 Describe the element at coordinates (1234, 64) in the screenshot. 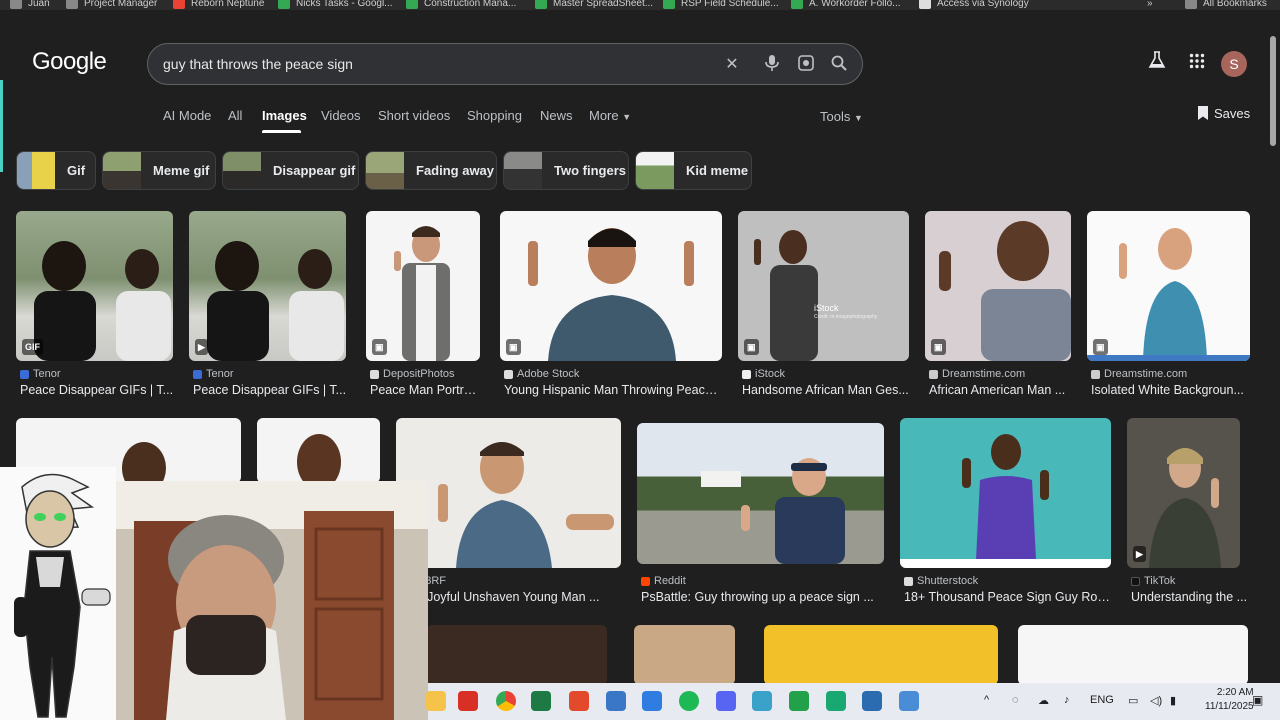

I see `account-avatar: S` at that location.